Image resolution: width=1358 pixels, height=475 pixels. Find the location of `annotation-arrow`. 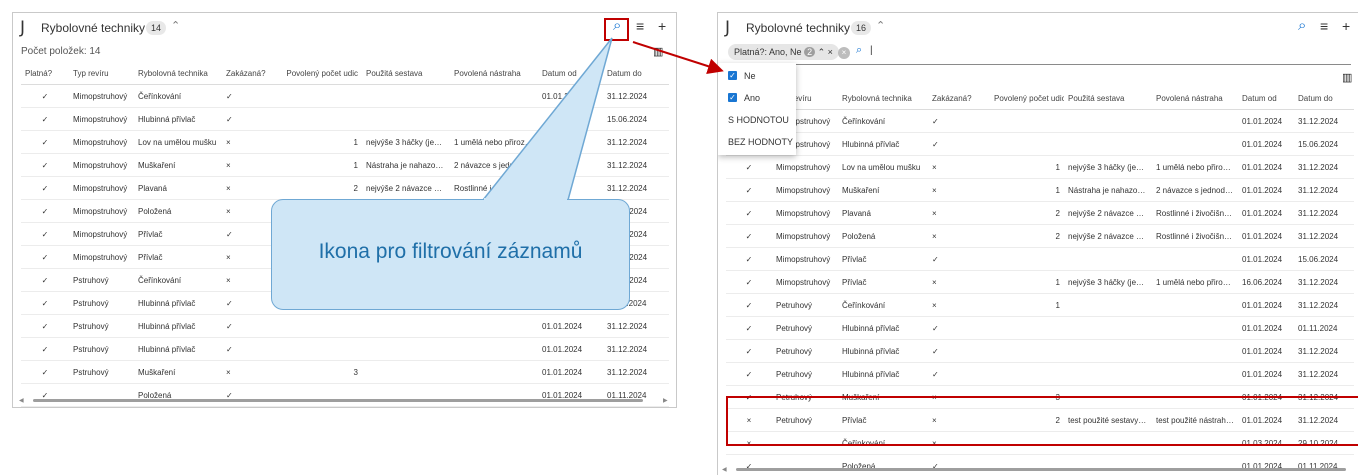

annotation-arrow is located at coordinates (676, 56).